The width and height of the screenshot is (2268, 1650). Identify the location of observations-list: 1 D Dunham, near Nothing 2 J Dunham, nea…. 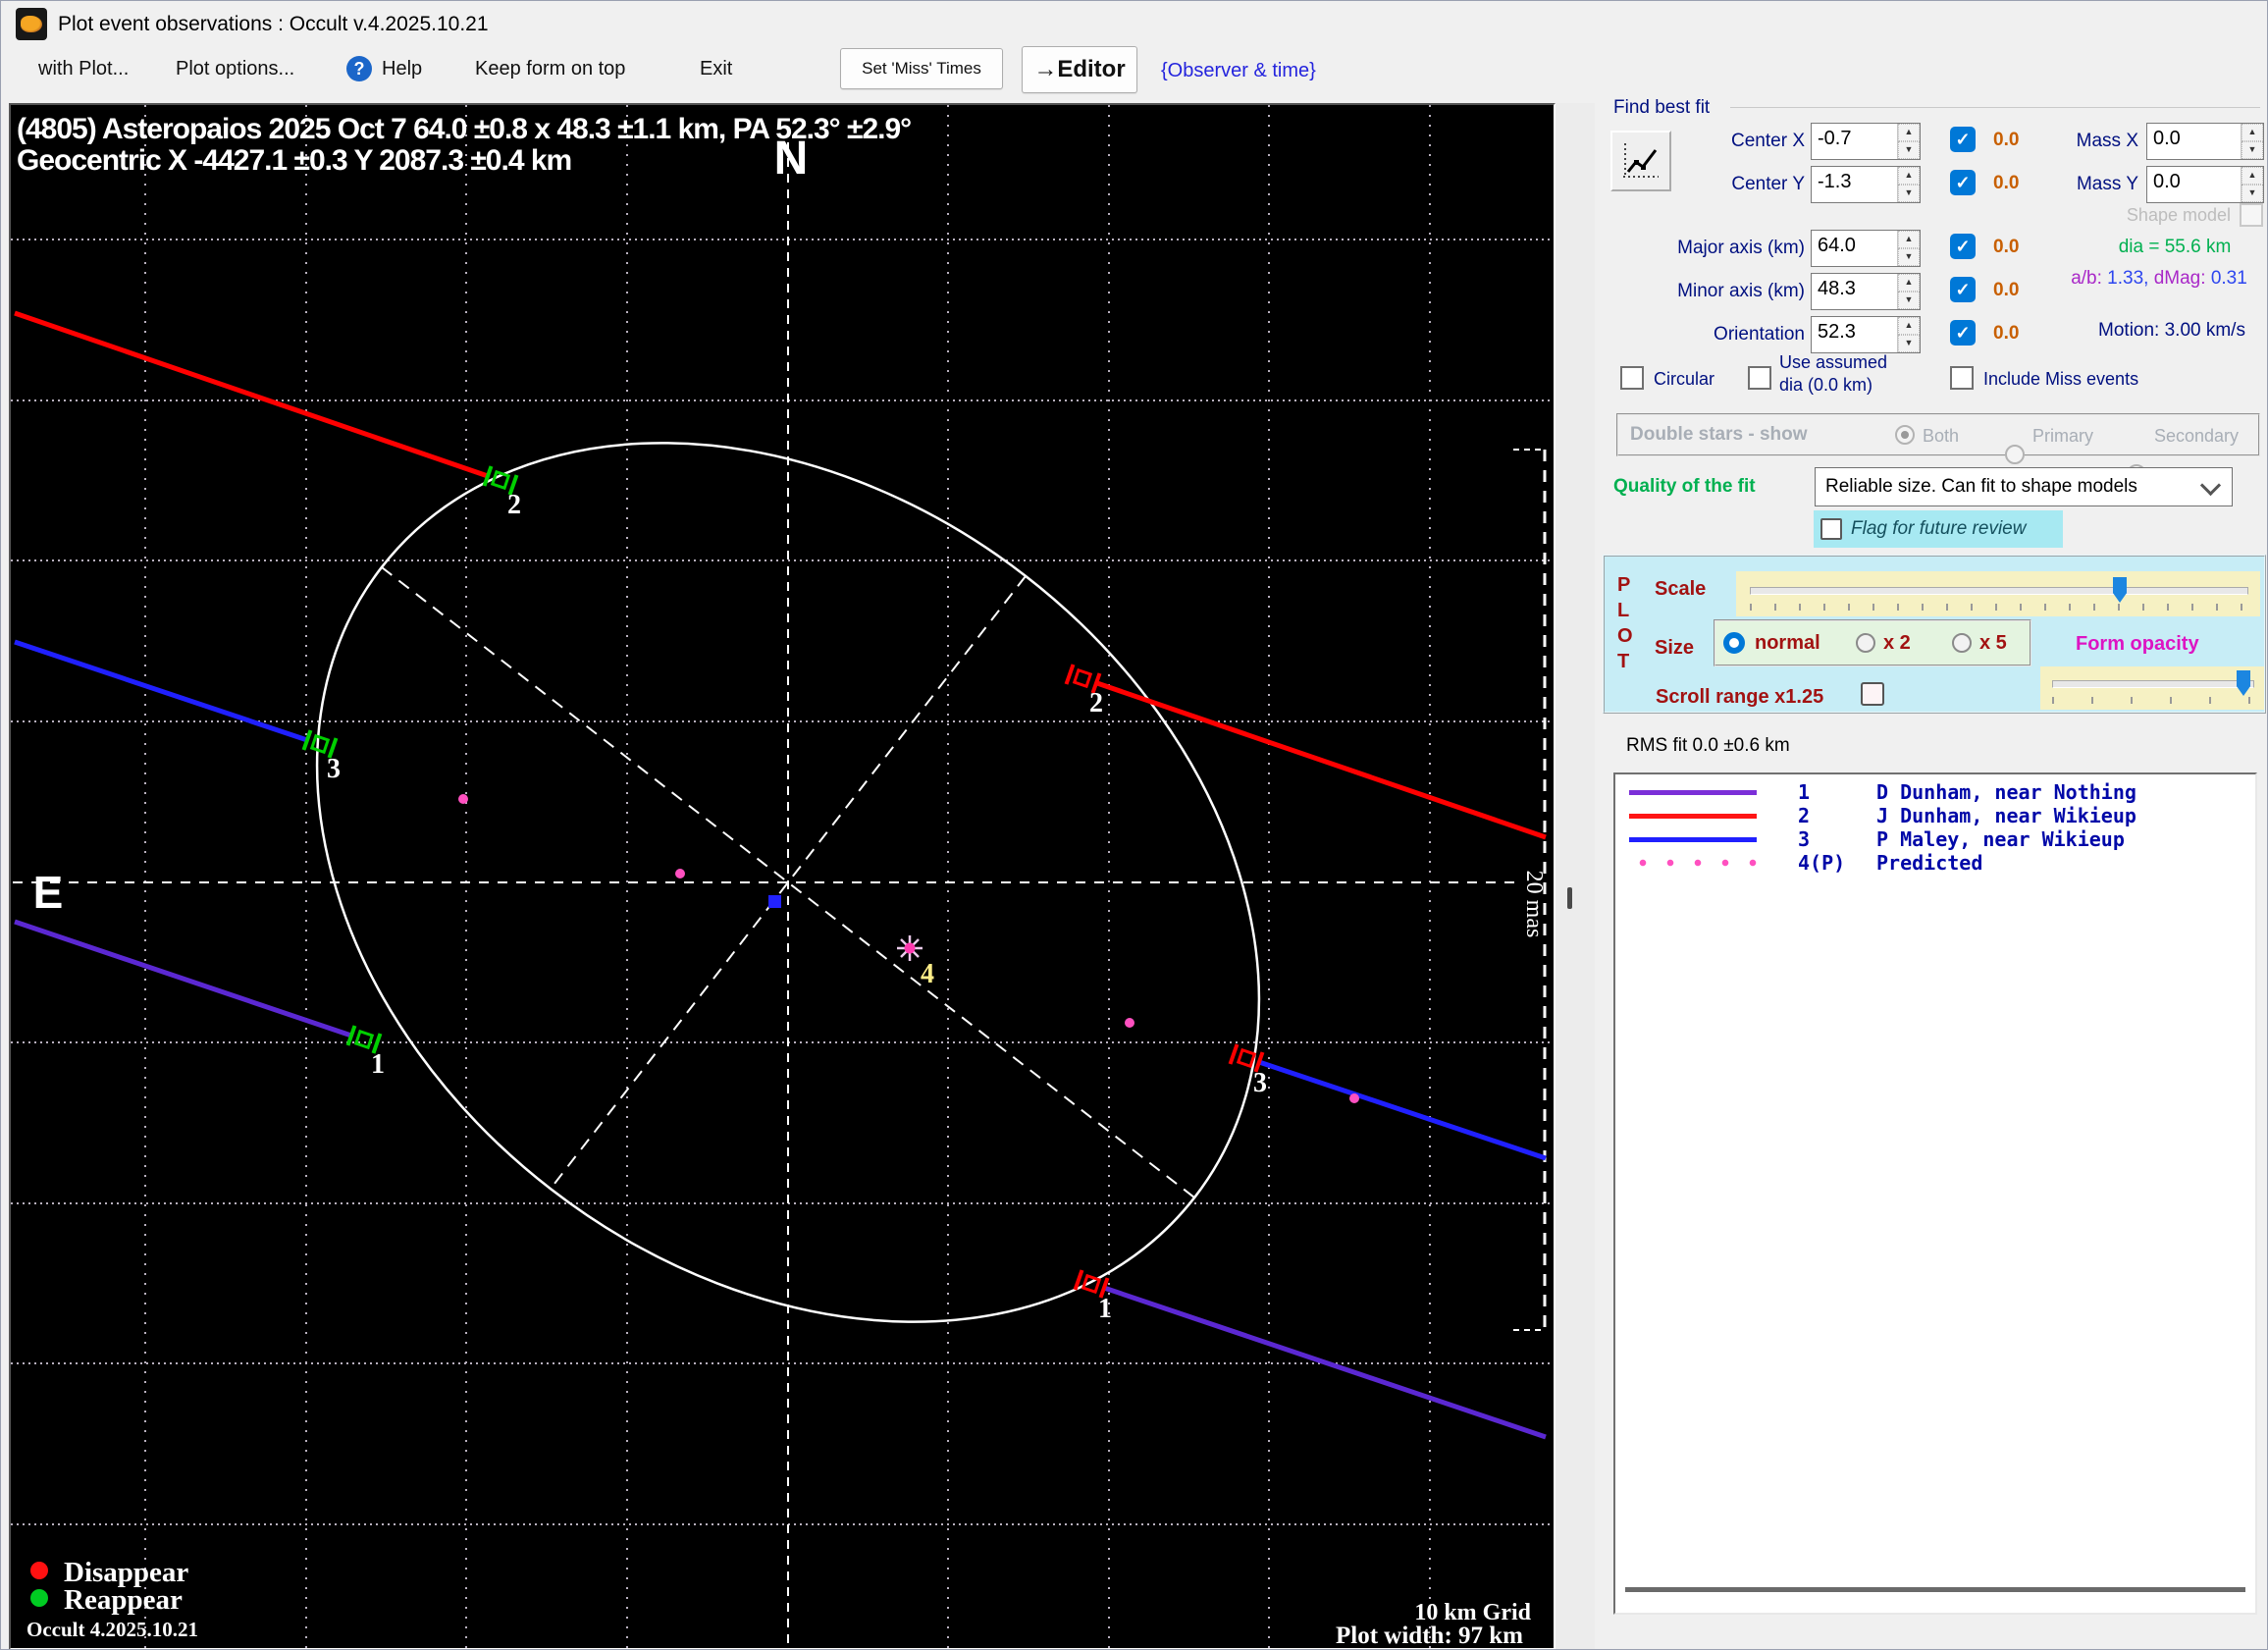
(1935, 1193).